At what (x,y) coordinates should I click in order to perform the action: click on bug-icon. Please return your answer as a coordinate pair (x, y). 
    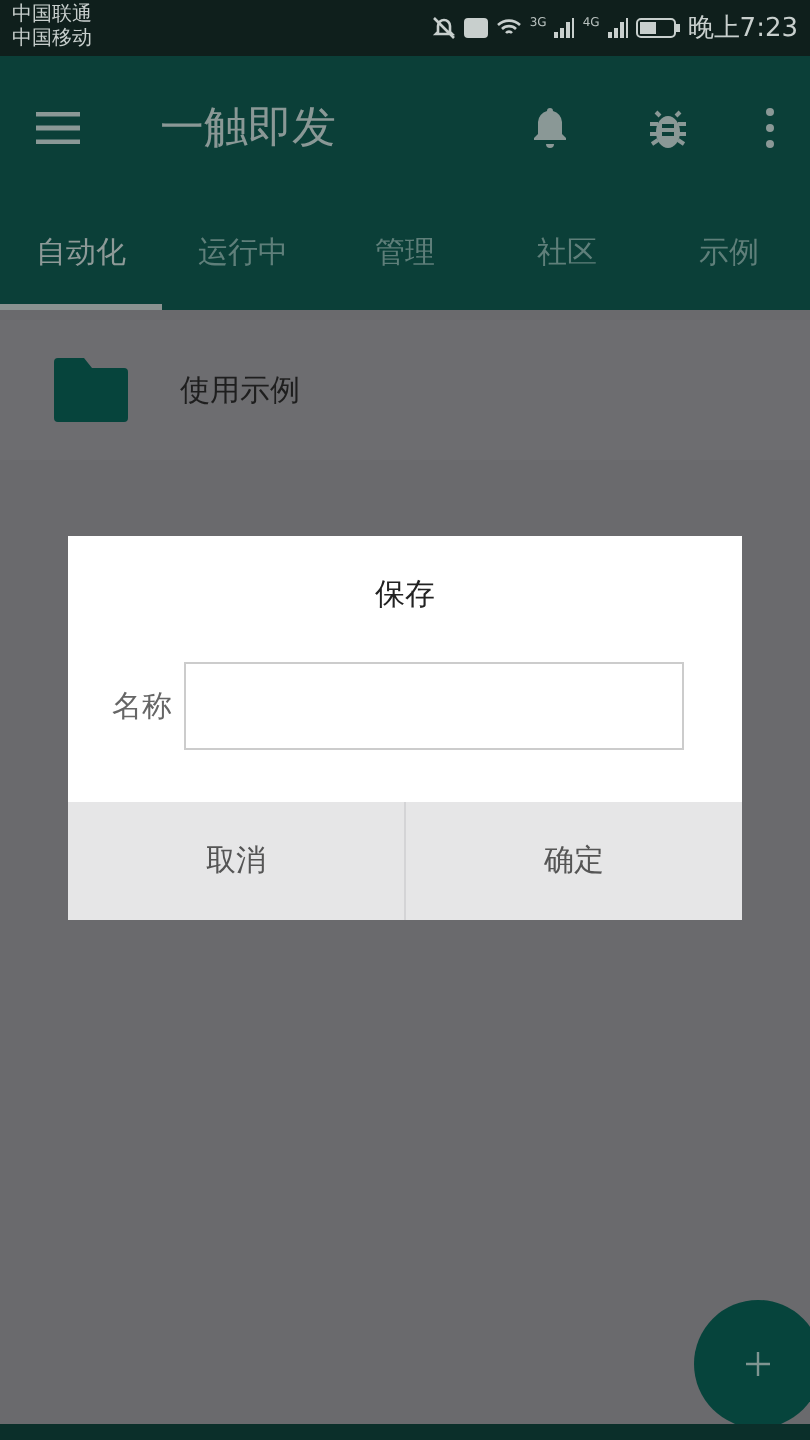
    Looking at the image, I should click on (668, 128).